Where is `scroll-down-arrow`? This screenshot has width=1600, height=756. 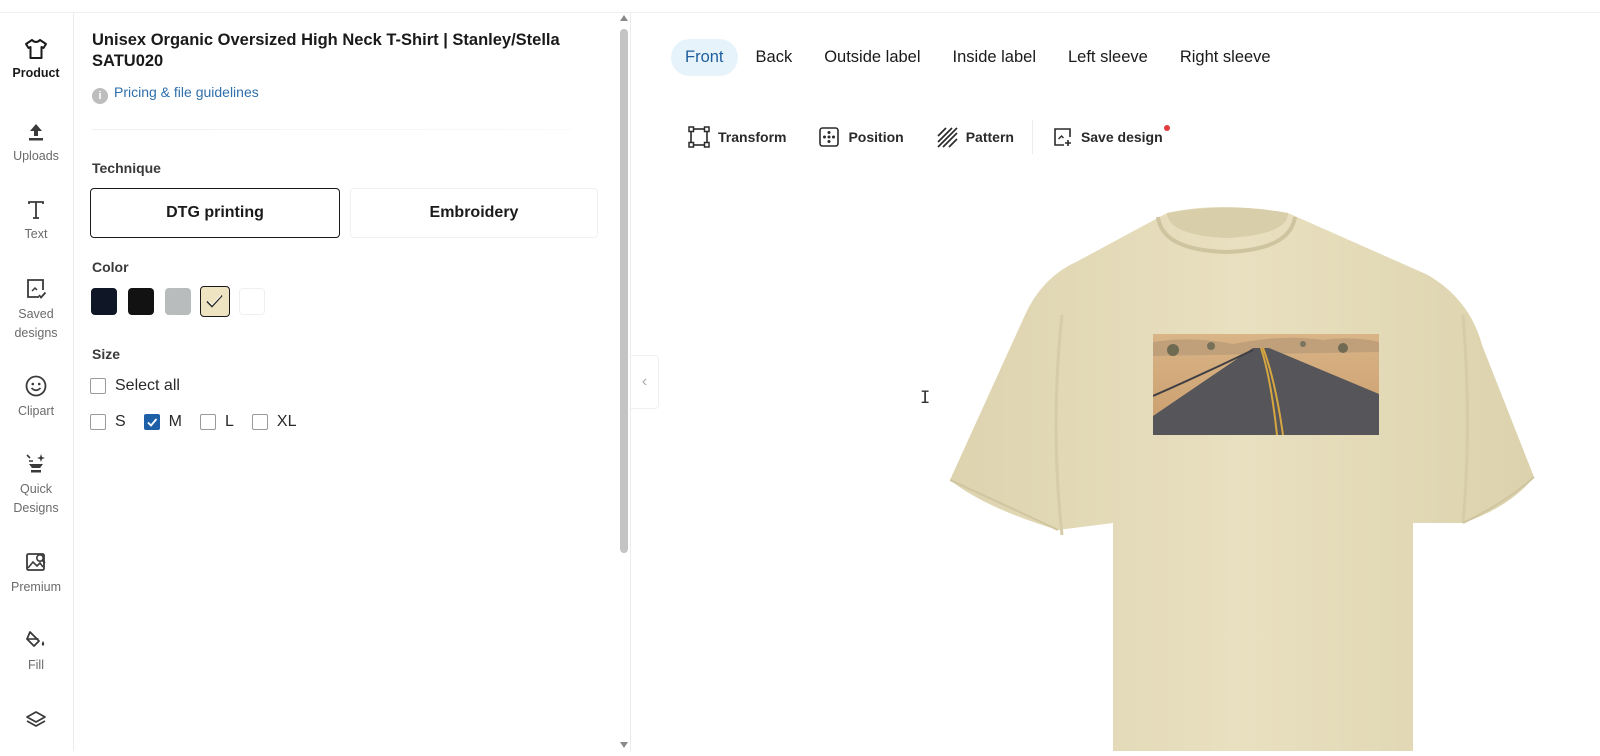
scroll-down-arrow is located at coordinates (624, 745).